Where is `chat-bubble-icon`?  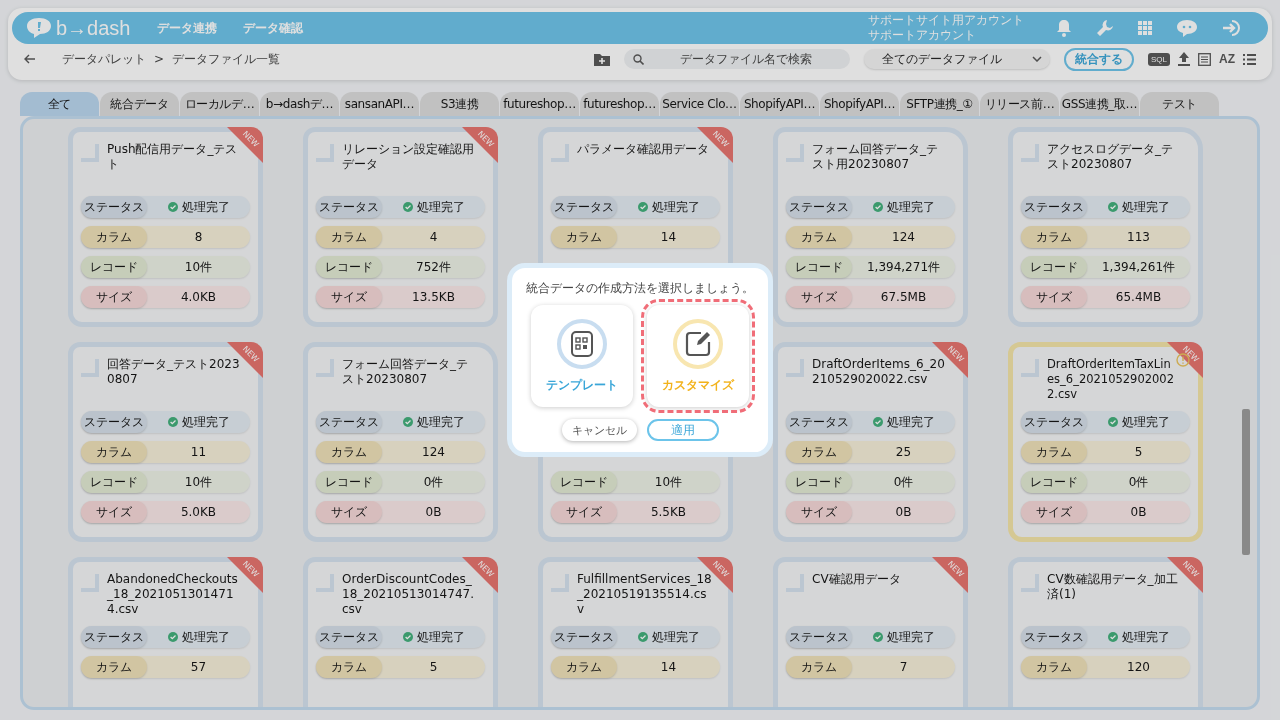
chat-bubble-icon is located at coordinates (1187, 28).